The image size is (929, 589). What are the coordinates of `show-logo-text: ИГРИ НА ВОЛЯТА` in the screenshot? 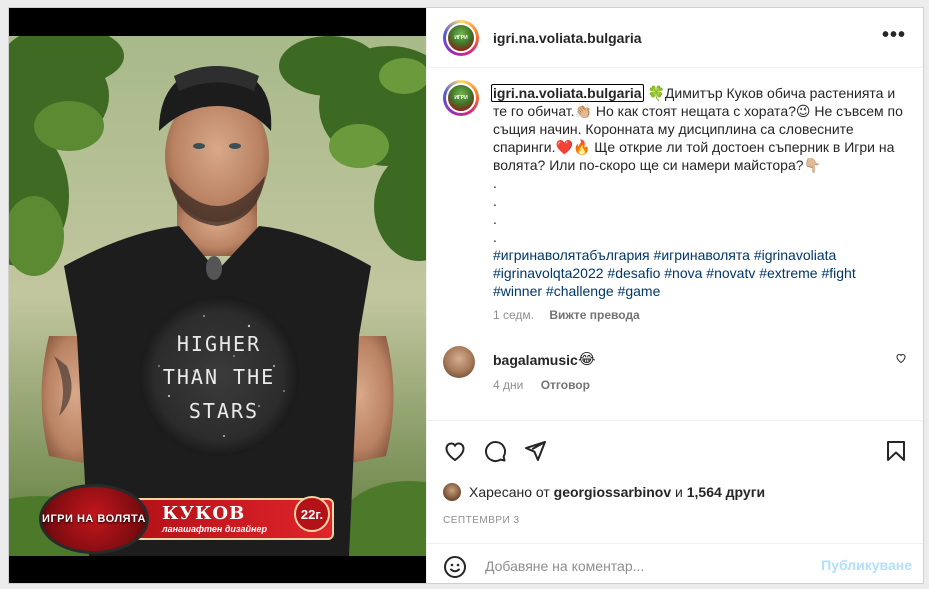 It's located at (94, 519).